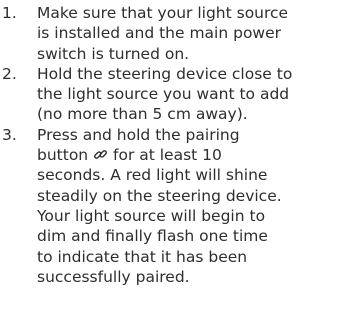 Image resolution: width=344 pixels, height=317 pixels. I want to click on step-number: 3., so click(9, 134).